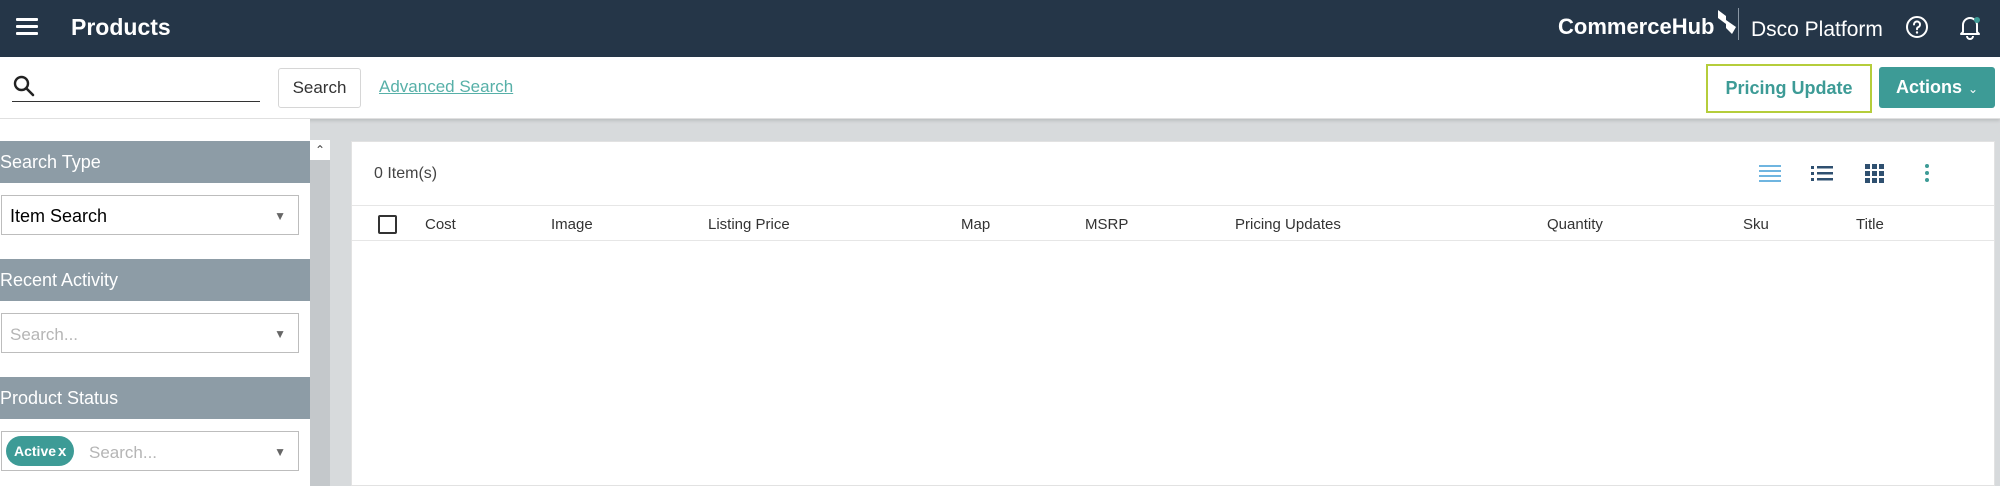 The height and width of the screenshot is (486, 2000). I want to click on search-type-select: Item Search ▼, so click(150, 215).